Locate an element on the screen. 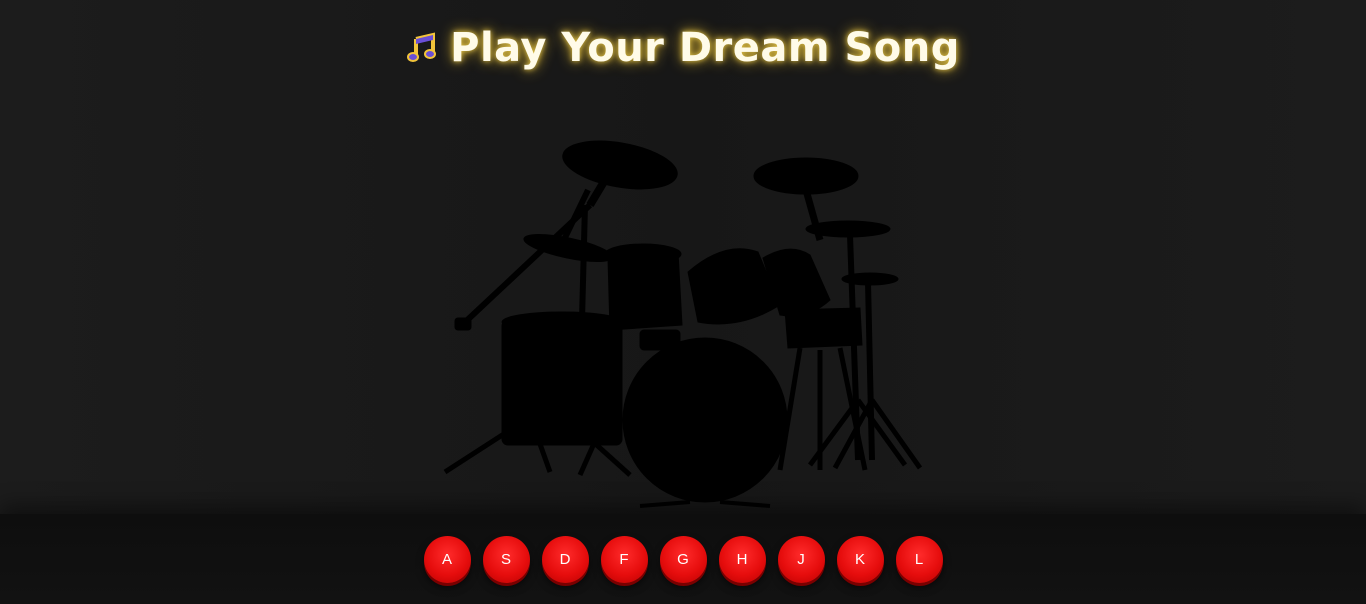 This screenshot has height=604, width=1366. drum-key-h: H is located at coordinates (742, 559).